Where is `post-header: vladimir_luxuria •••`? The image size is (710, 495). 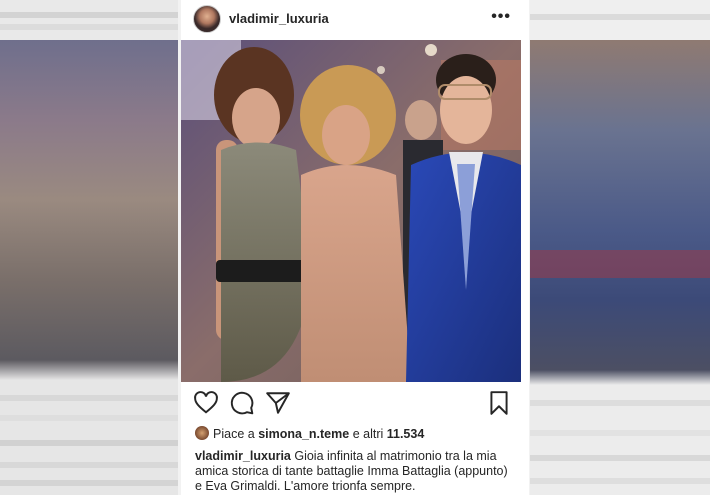
post-header: vladimir_luxuria ••• is located at coordinates (355, 20).